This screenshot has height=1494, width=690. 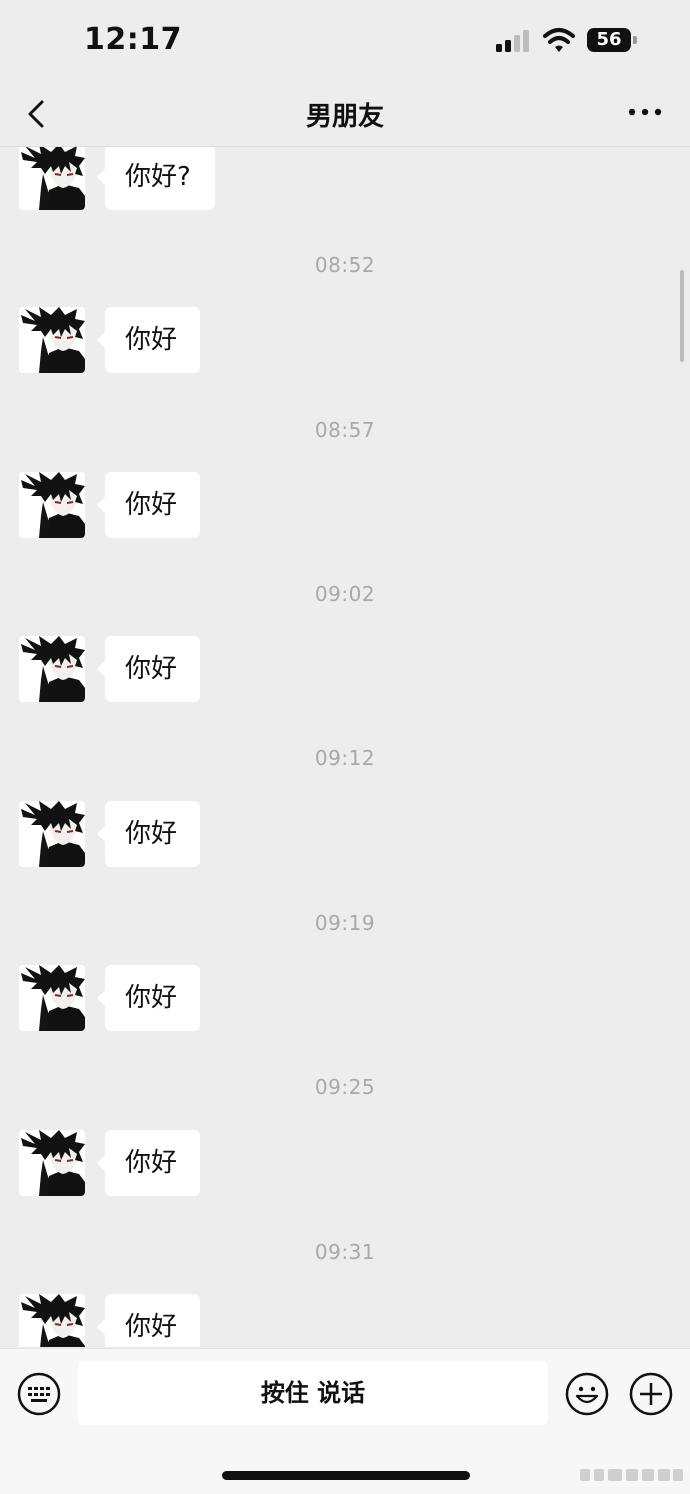 I want to click on battery-indicator: 56, so click(x=612, y=41).